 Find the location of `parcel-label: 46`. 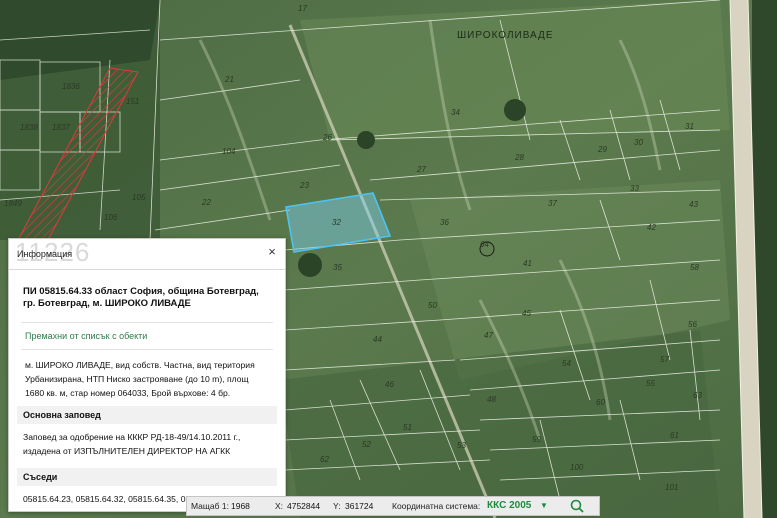

parcel-label: 46 is located at coordinates (389, 384).